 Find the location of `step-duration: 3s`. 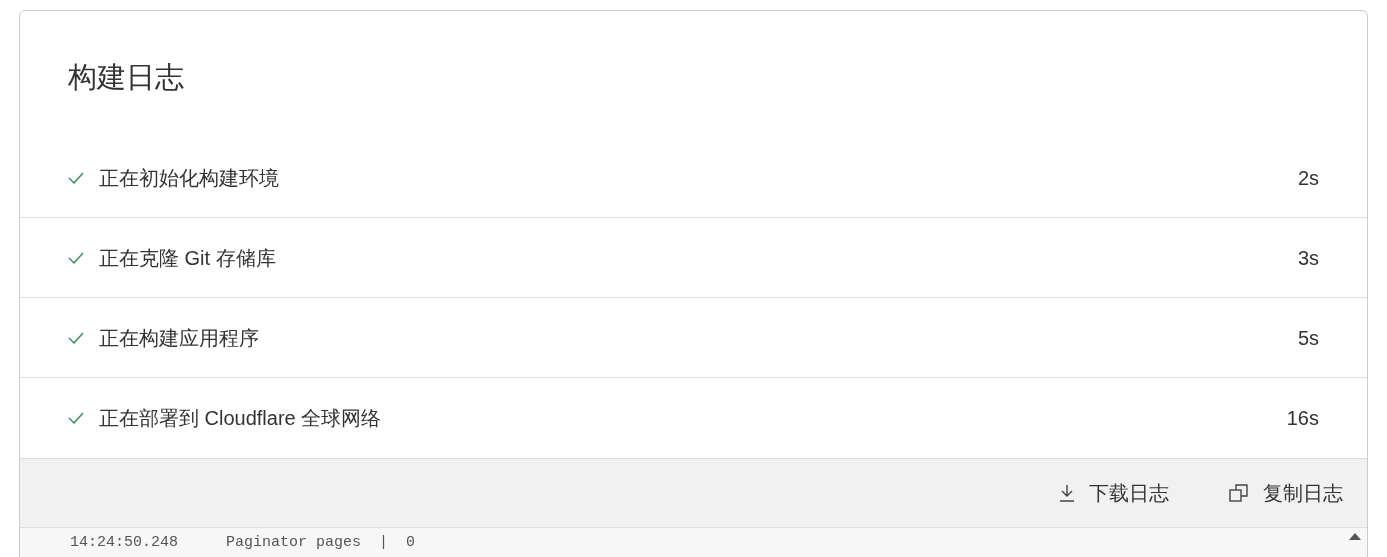

step-duration: 3s is located at coordinates (1308, 258).